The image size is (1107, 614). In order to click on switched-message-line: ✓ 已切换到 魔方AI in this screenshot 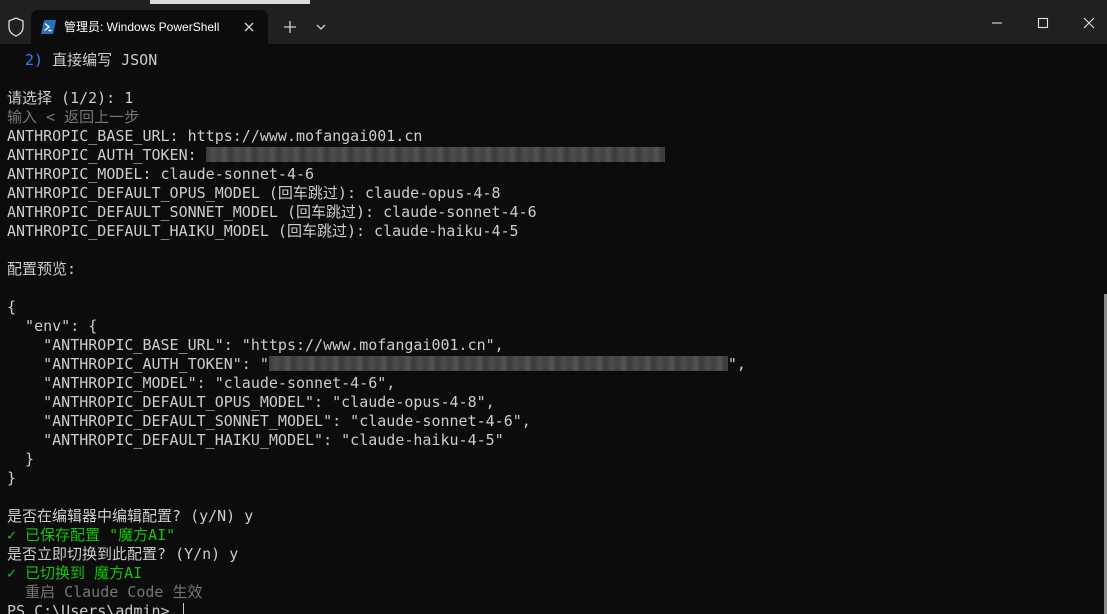, I will do `click(75, 573)`.